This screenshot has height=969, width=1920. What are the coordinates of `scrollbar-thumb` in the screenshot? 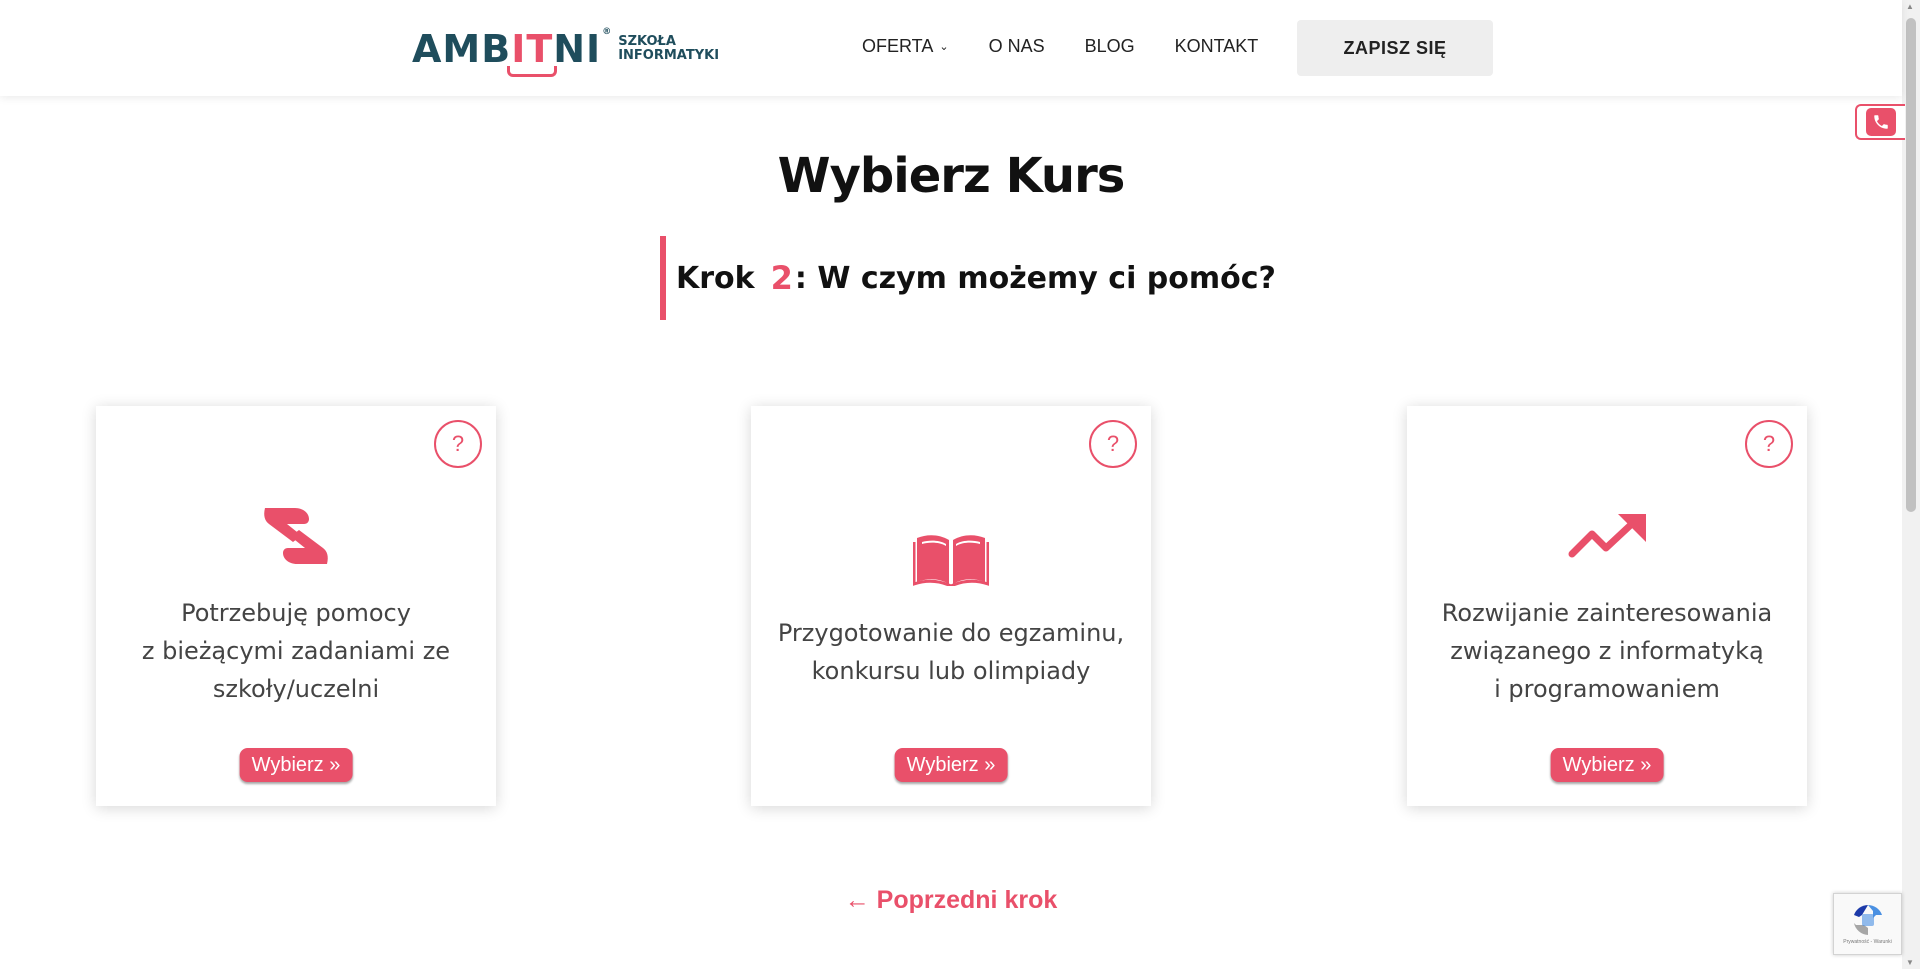 It's located at (1911, 265).